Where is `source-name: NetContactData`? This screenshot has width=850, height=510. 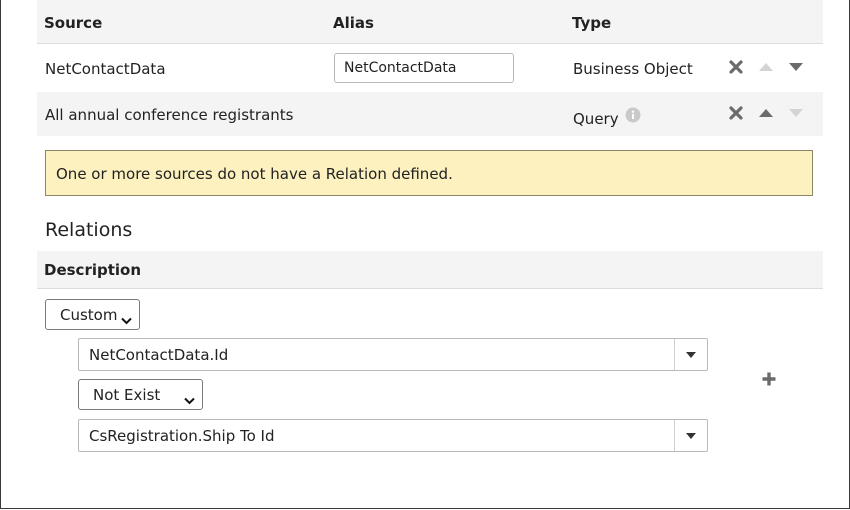 source-name: NetContactData is located at coordinates (105, 69).